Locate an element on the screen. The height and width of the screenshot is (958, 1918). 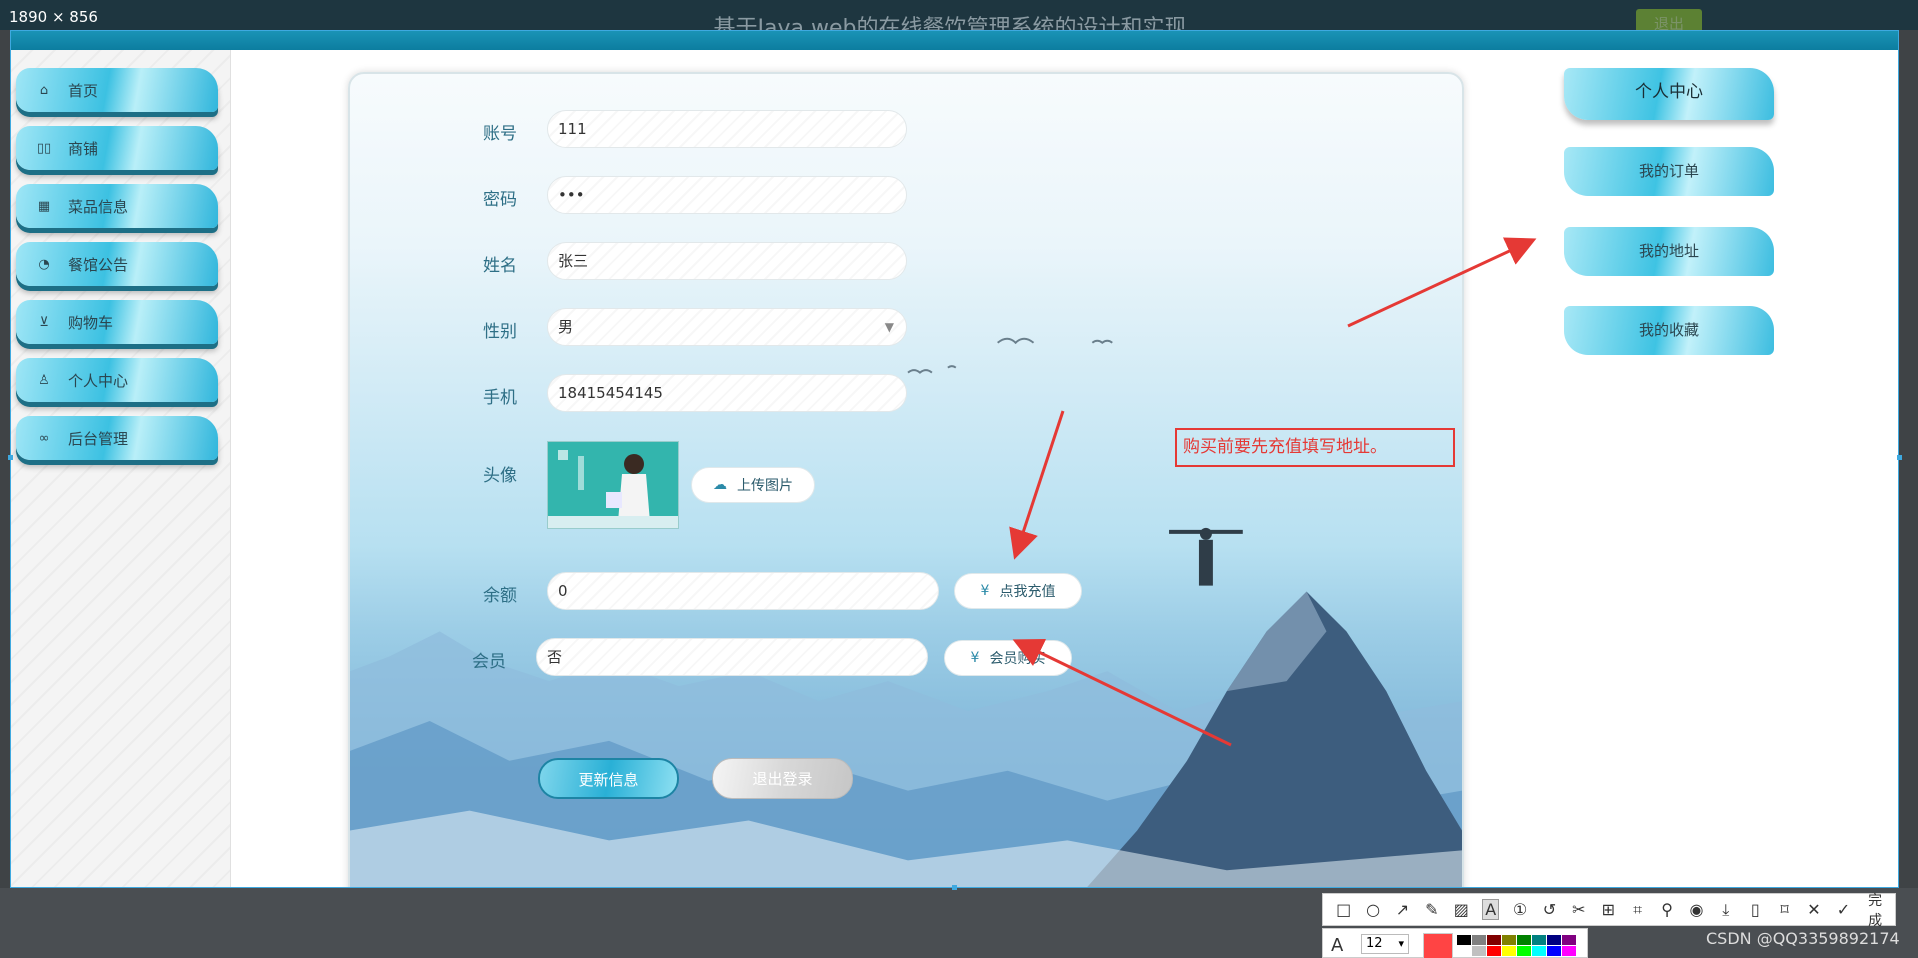
sidebar-item-label: 购物车 is located at coordinates (91, 322).